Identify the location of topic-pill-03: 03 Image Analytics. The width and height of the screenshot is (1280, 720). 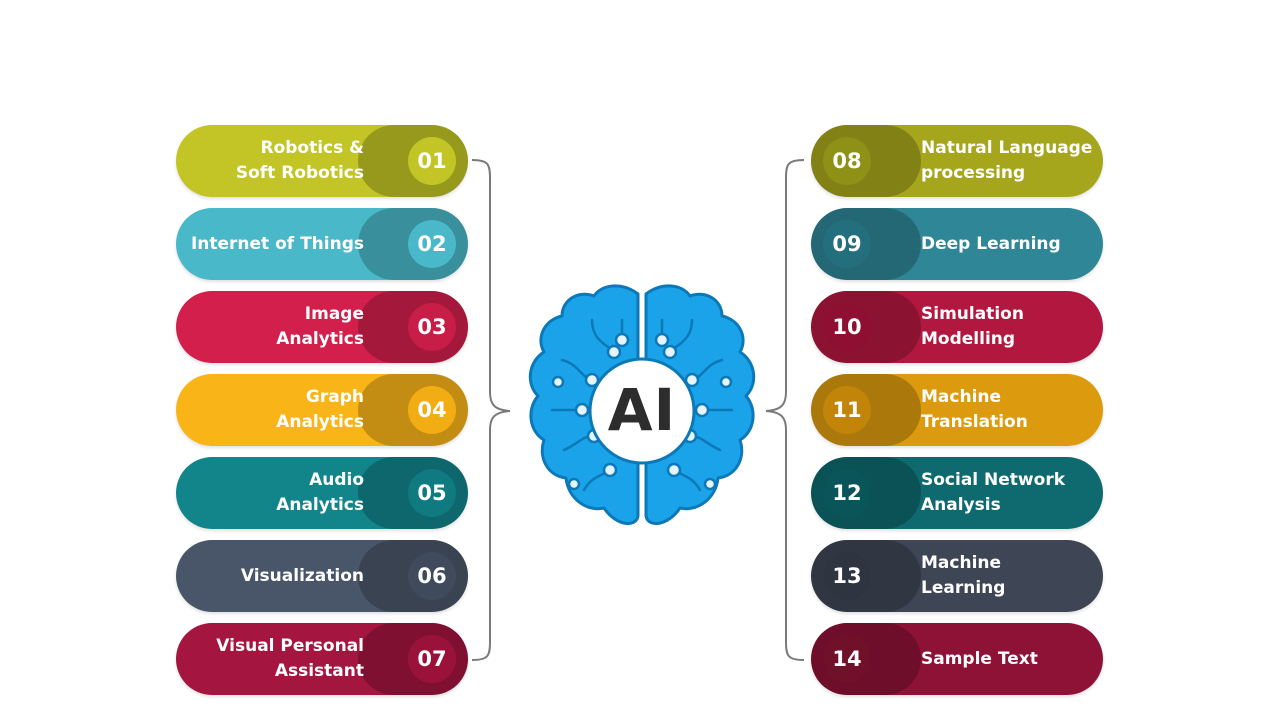
(322, 327).